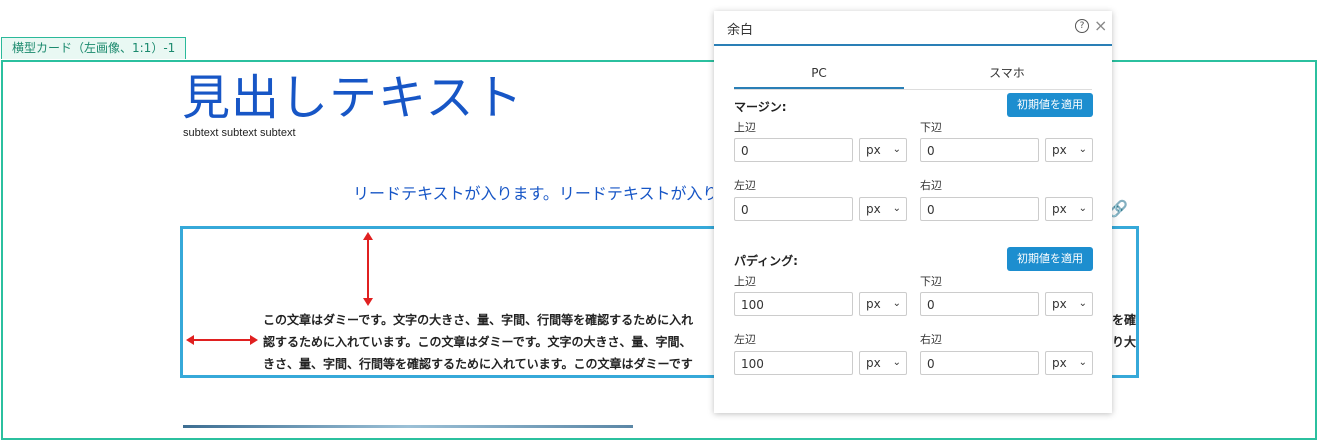  What do you see at coordinates (979, 304) in the screenshot?
I see `padding-bottom-input: 0` at bounding box center [979, 304].